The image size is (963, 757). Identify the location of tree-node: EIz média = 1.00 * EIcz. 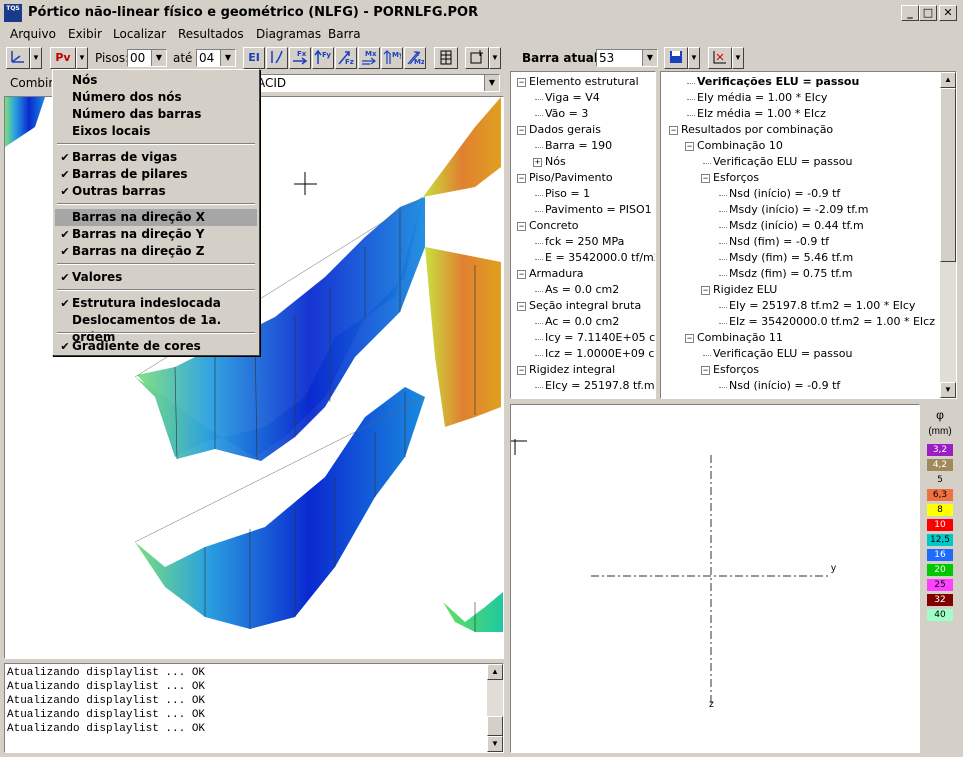
(761, 113).